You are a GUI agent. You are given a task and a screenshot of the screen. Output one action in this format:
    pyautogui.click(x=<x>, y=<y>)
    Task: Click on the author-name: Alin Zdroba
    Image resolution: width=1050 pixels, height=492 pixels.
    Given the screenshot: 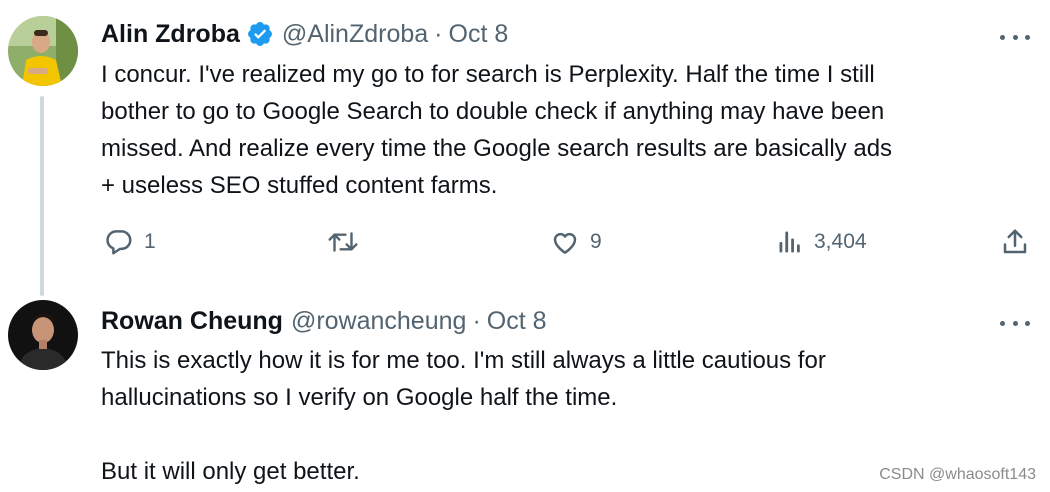 What is the action you would take?
    pyautogui.click(x=170, y=34)
    